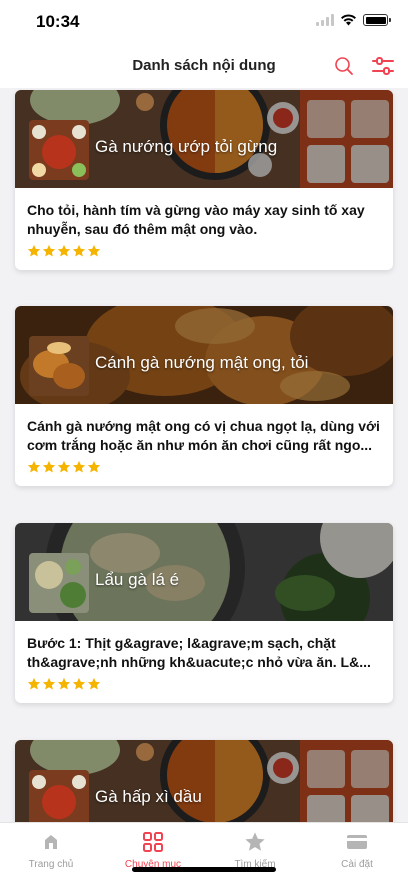  I want to click on recipe-banner: Gà nướng ướp tỏi gừng, so click(204, 139).